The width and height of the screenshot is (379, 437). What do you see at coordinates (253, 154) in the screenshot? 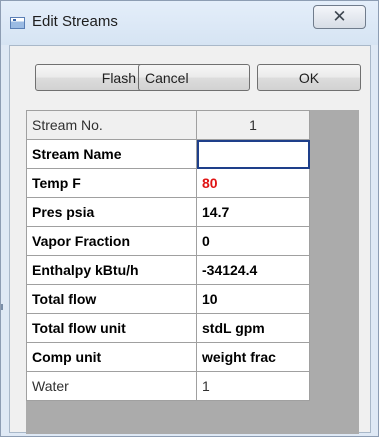
I see `stream-name-cell` at bounding box center [253, 154].